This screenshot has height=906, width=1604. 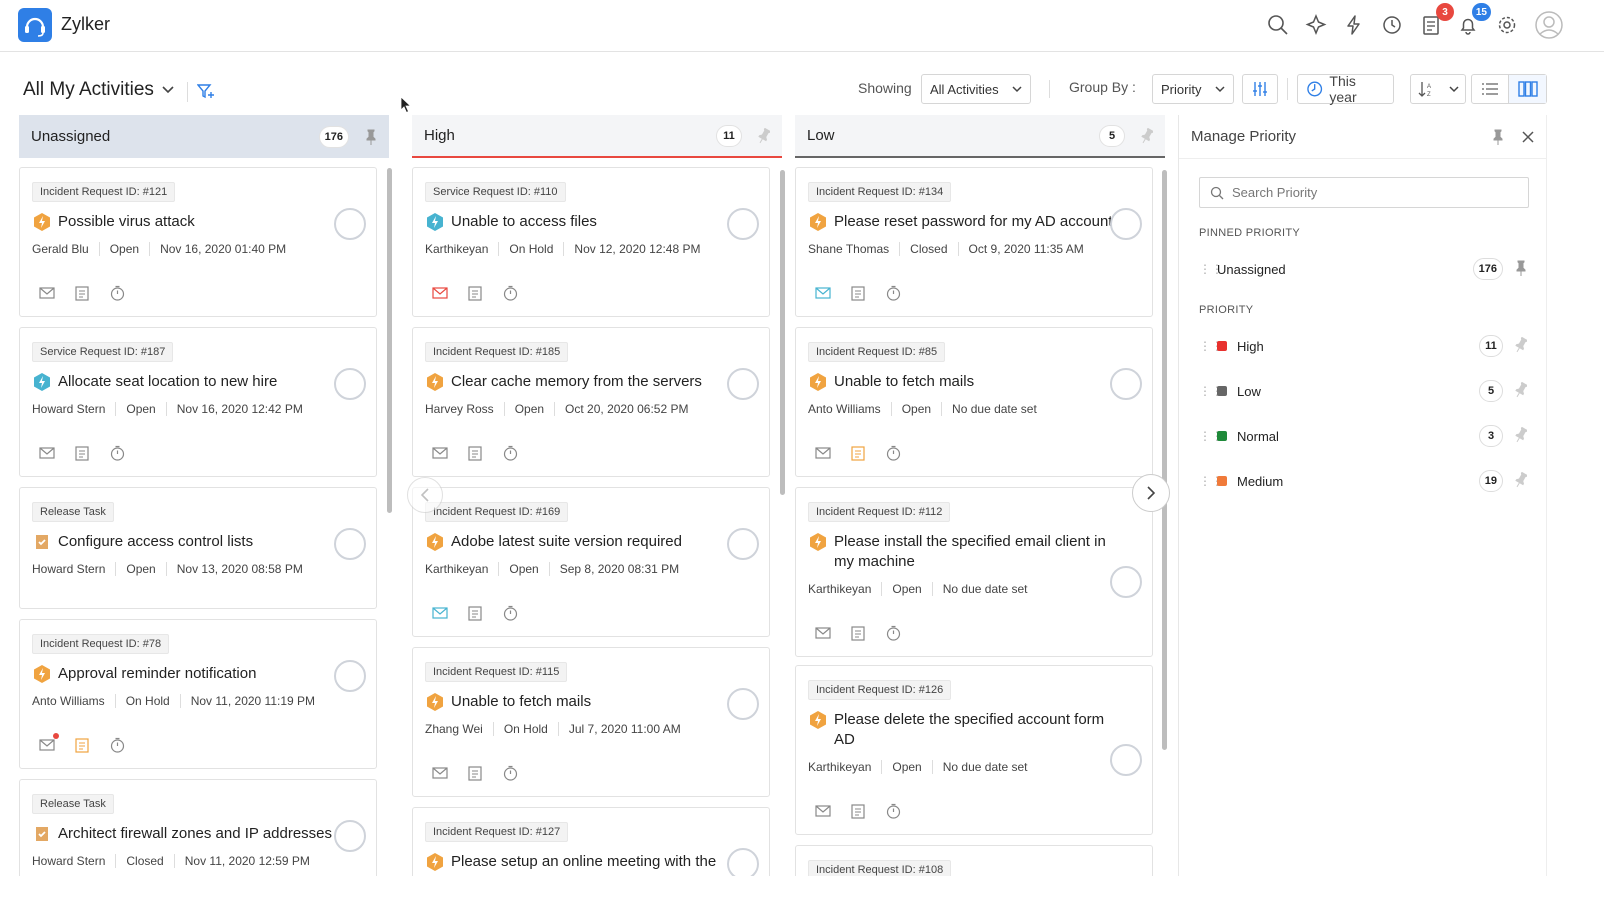 What do you see at coordinates (1260, 89) in the screenshot?
I see `customize-icon` at bounding box center [1260, 89].